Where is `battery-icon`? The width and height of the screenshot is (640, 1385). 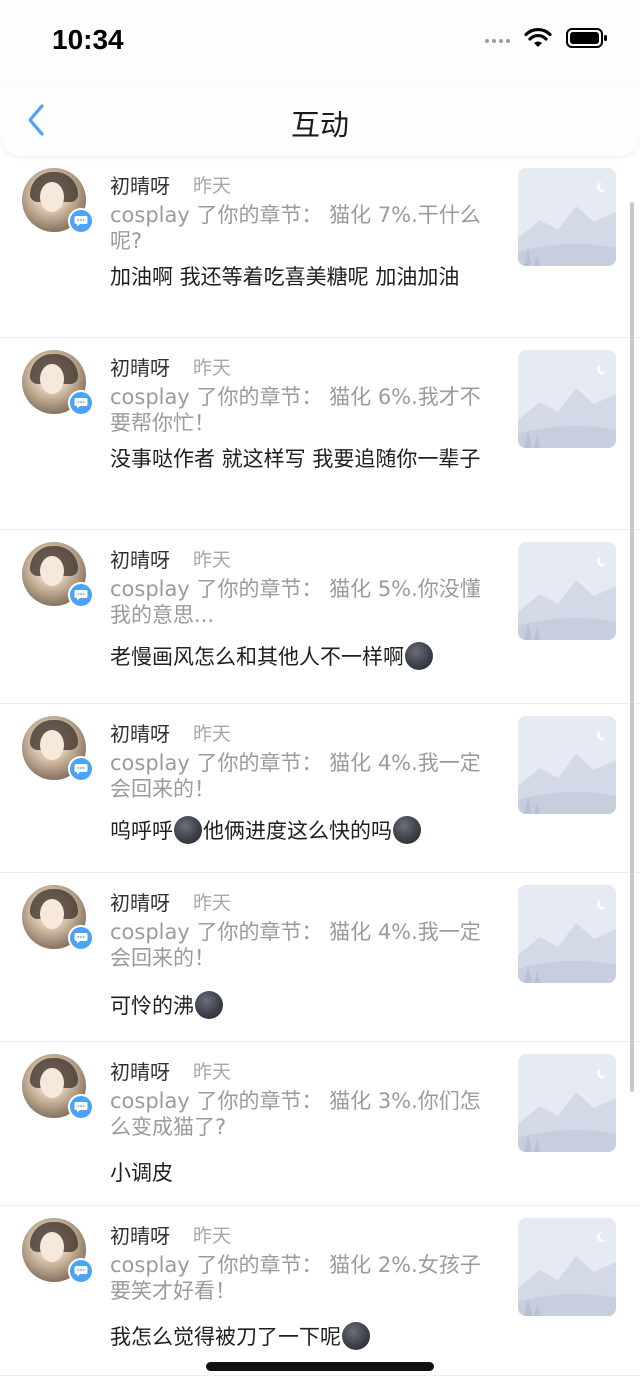
battery-icon is located at coordinates (587, 38).